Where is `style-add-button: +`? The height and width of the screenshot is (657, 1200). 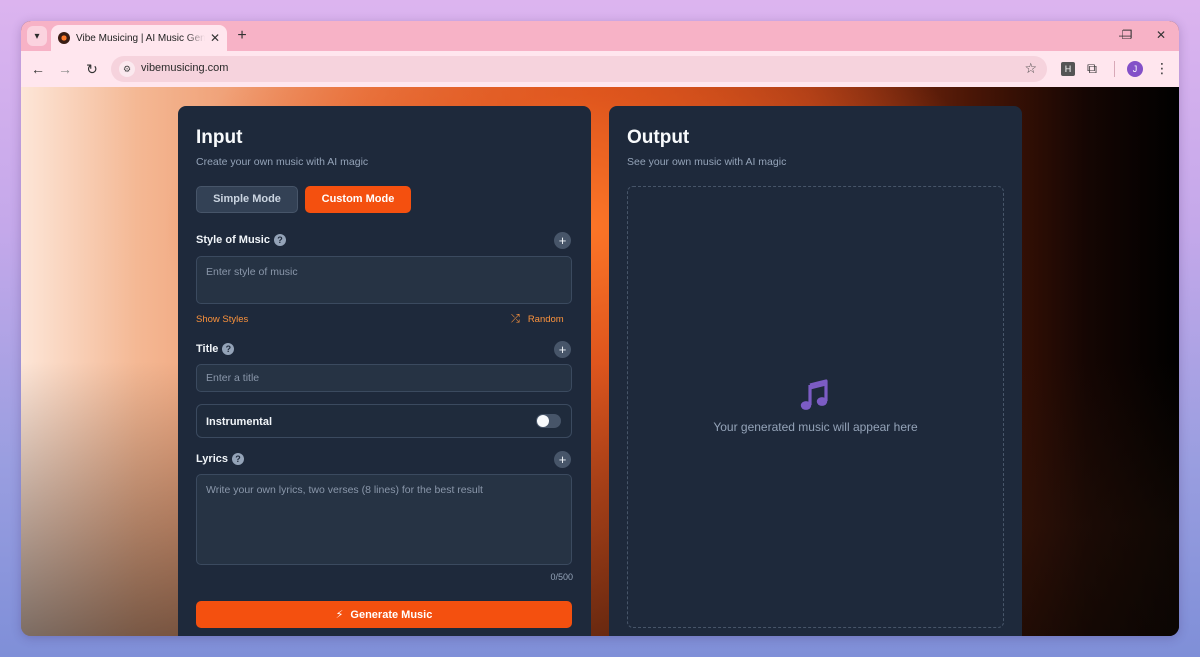
style-add-button: + is located at coordinates (562, 240).